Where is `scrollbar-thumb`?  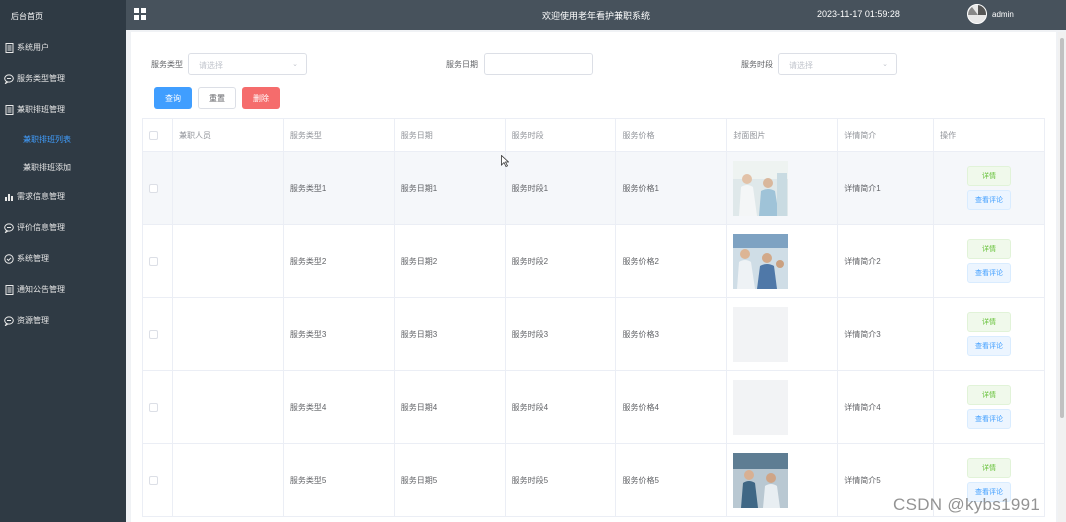 scrollbar-thumb is located at coordinates (1062, 228).